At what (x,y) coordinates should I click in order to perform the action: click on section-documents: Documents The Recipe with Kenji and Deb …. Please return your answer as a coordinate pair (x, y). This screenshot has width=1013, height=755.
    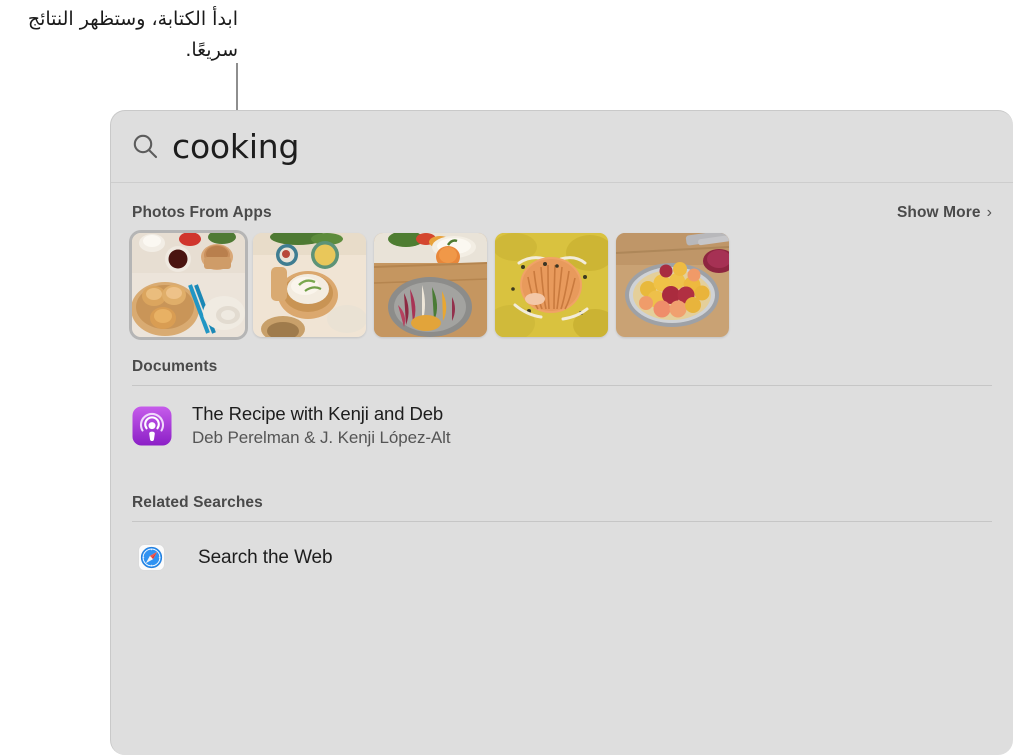
    Looking at the image, I should click on (562, 409).